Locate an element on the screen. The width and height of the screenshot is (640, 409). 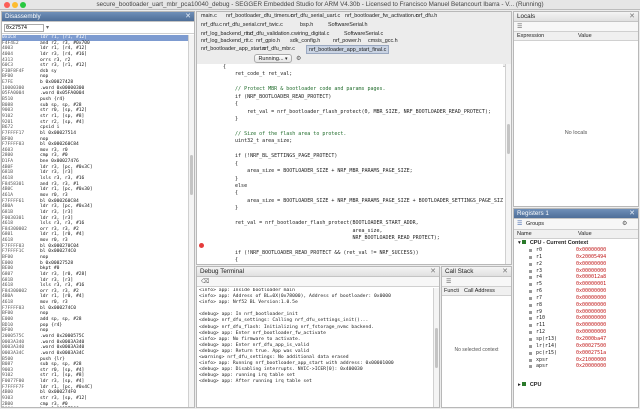
expression-column: Expression is located at coordinates (530, 36).